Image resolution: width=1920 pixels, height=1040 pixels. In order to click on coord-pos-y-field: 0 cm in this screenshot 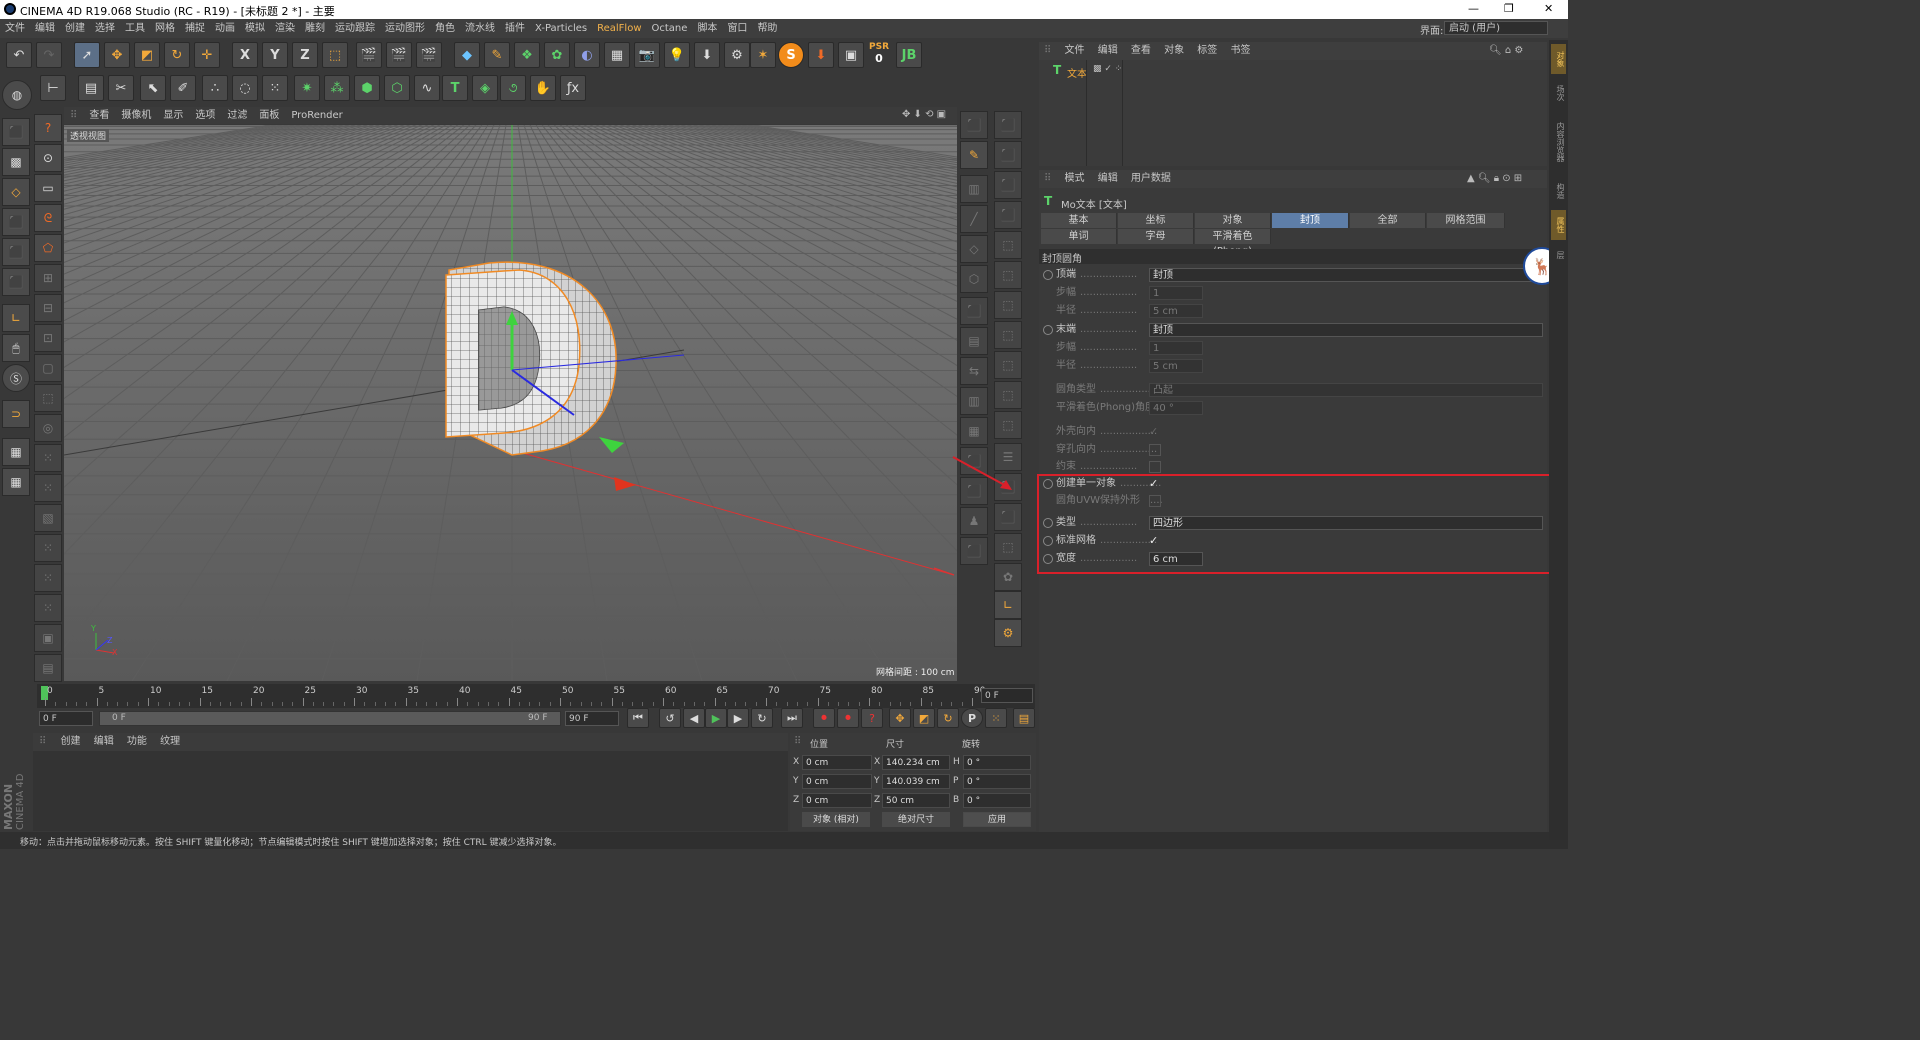, I will do `click(837, 781)`.